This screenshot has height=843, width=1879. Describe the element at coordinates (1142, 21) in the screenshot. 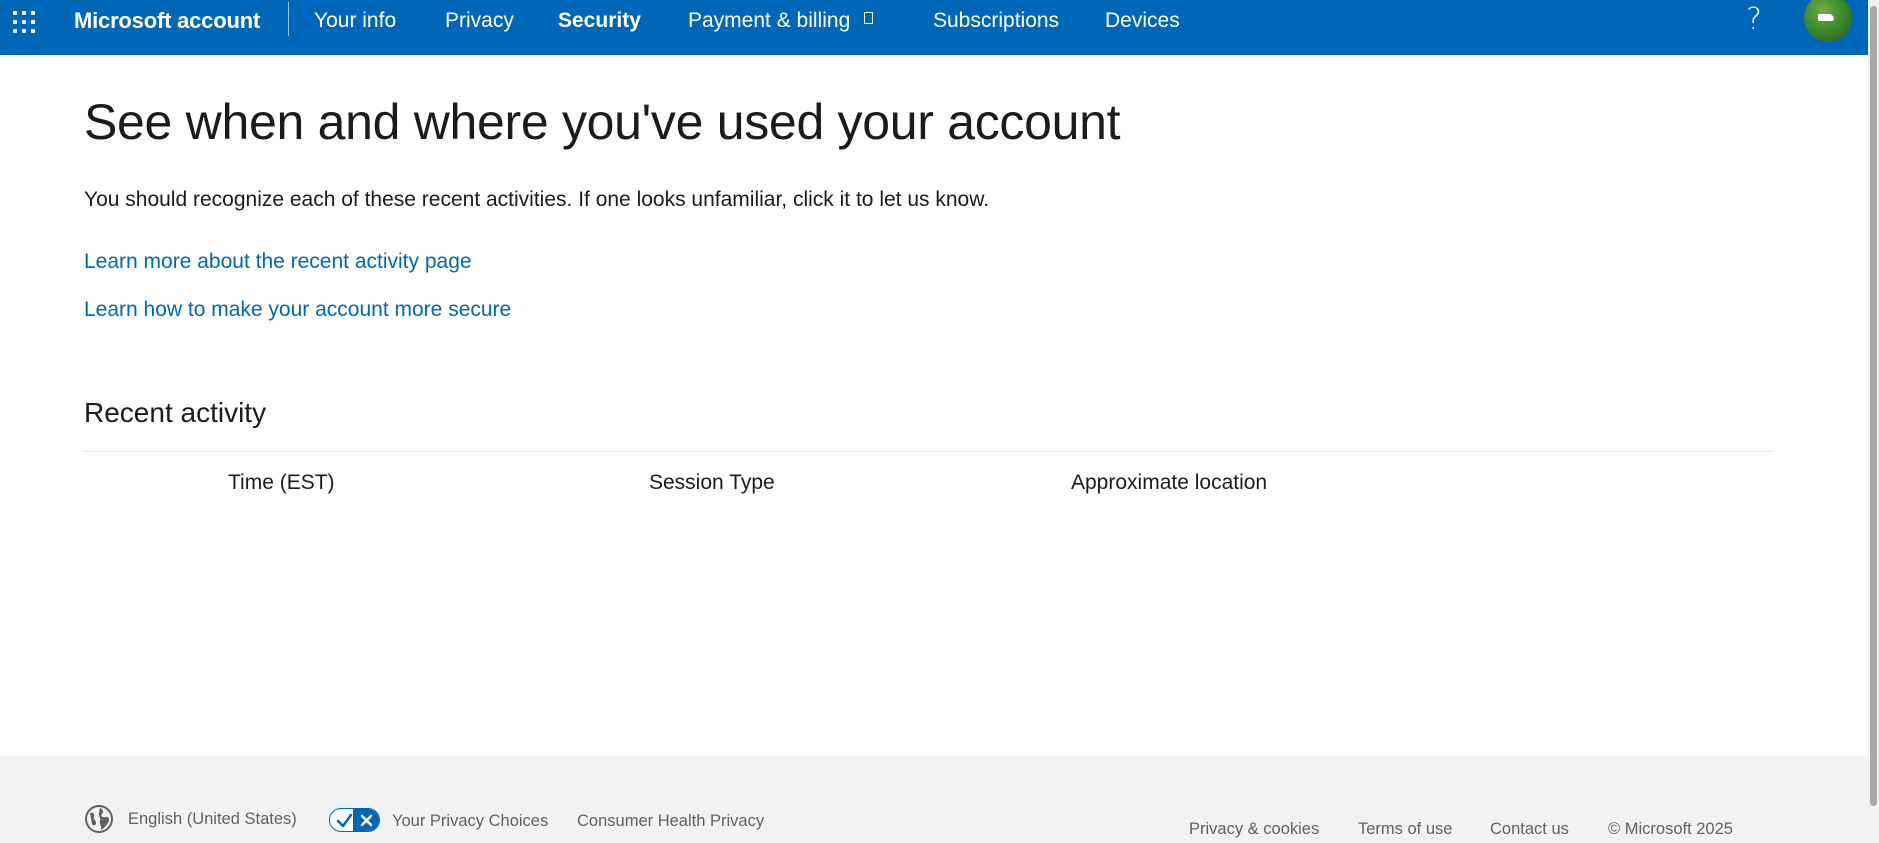

I see `nav-devices: Devices` at that location.